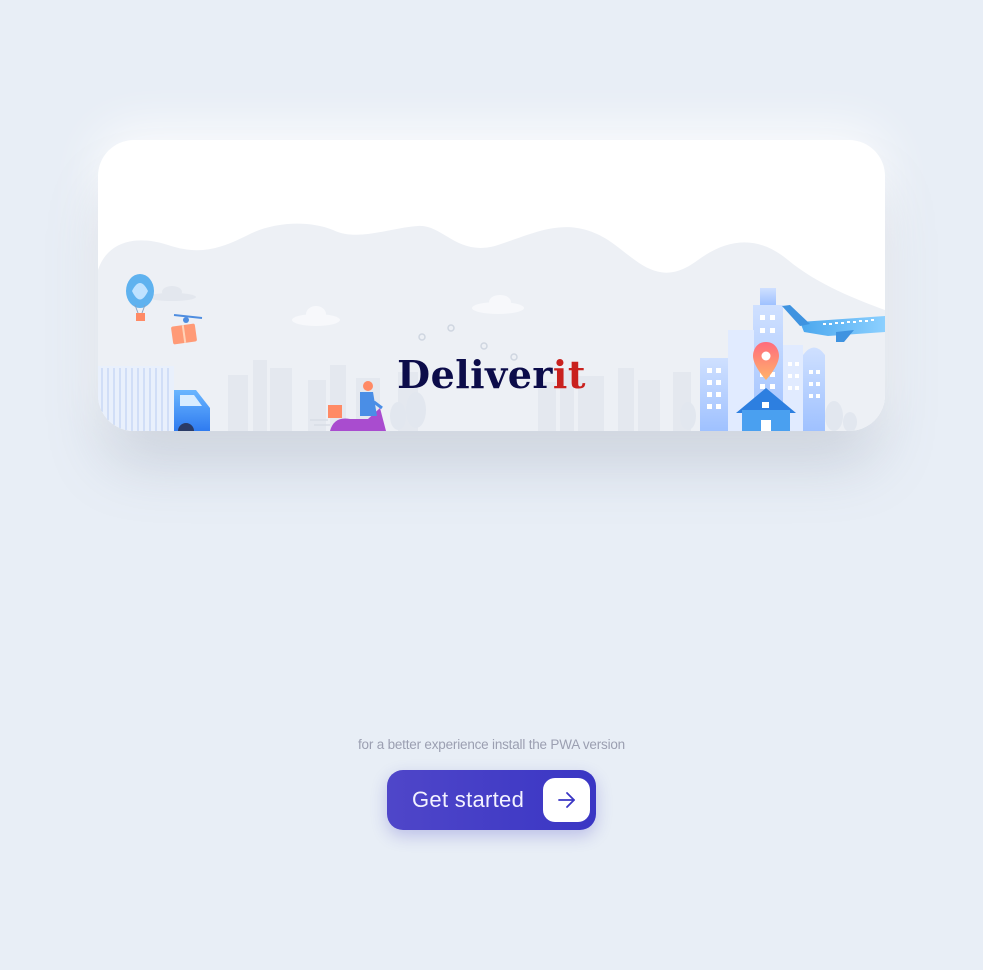 Image resolution: width=983 pixels, height=970 pixels. What do you see at coordinates (475, 374) in the screenshot?
I see `brand-name-main: Deliver` at bounding box center [475, 374].